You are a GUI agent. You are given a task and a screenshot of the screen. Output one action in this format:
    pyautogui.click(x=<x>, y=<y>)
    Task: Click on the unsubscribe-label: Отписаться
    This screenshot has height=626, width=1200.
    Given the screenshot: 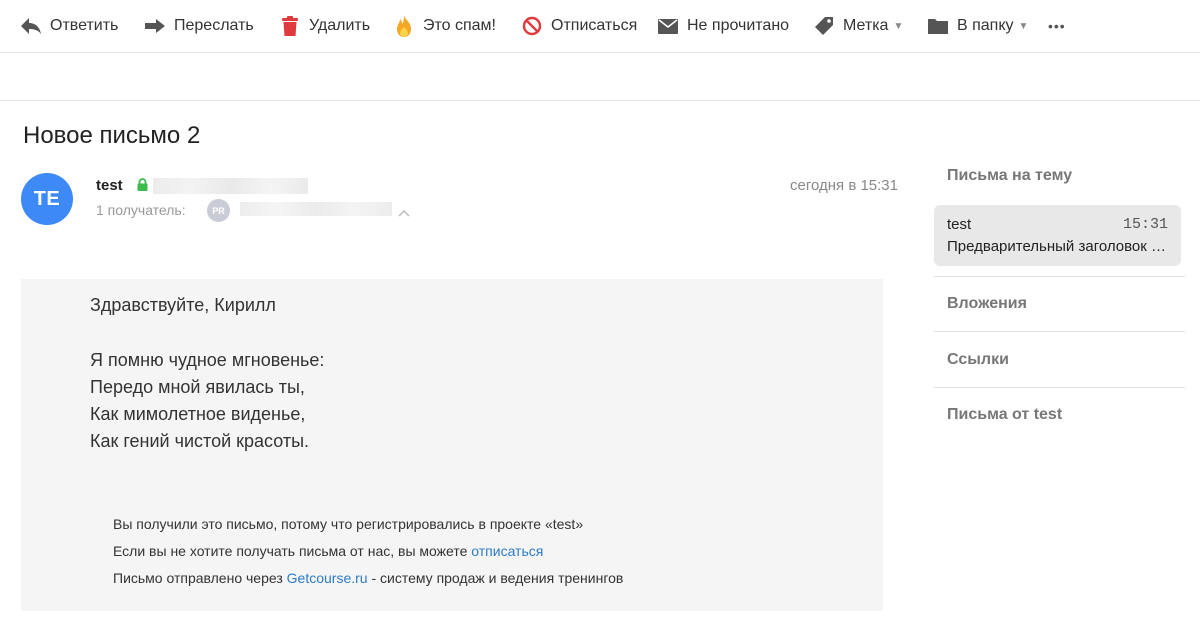 What is the action you would take?
    pyautogui.click(x=594, y=25)
    